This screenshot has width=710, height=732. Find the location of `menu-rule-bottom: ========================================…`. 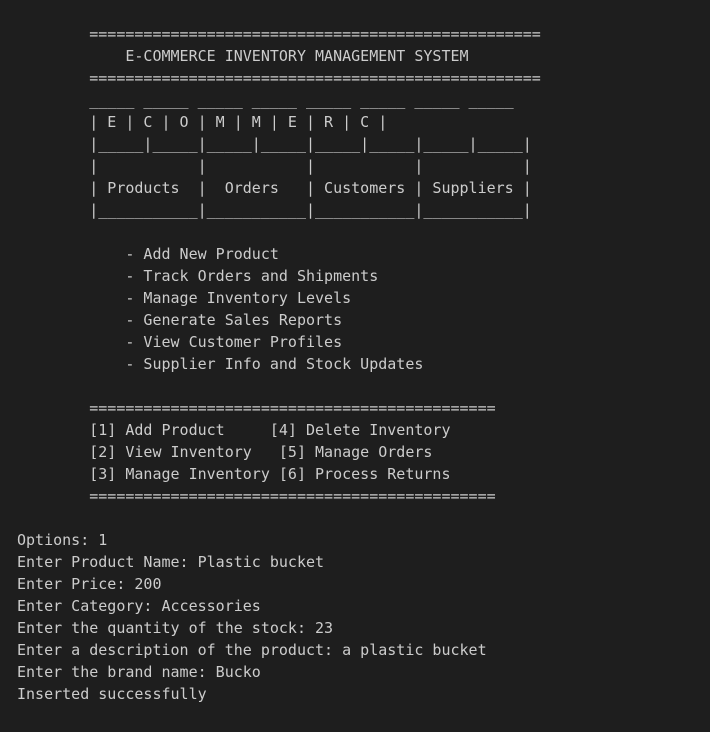

menu-rule-bottom: ========================================… is located at coordinates (256, 496).